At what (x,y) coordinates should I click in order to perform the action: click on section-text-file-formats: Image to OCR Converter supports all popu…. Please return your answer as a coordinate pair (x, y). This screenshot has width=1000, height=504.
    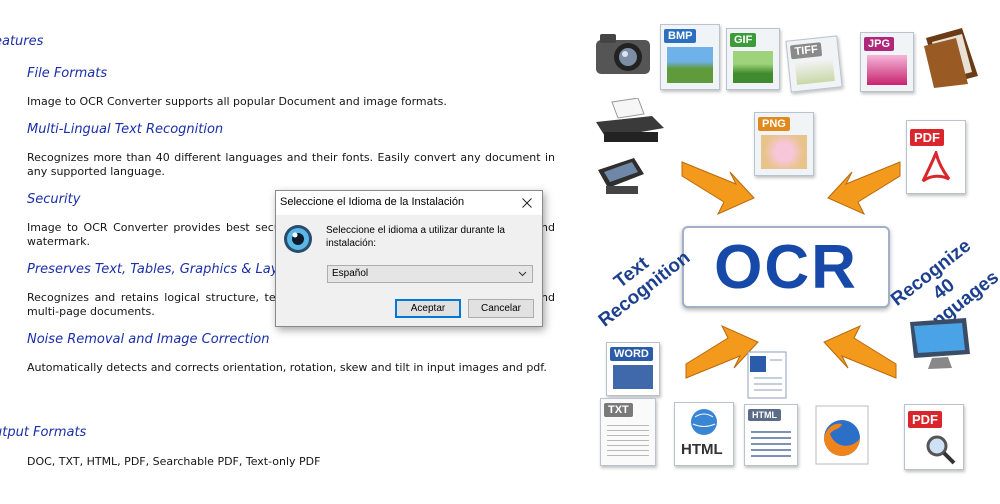
    Looking at the image, I should click on (237, 101).